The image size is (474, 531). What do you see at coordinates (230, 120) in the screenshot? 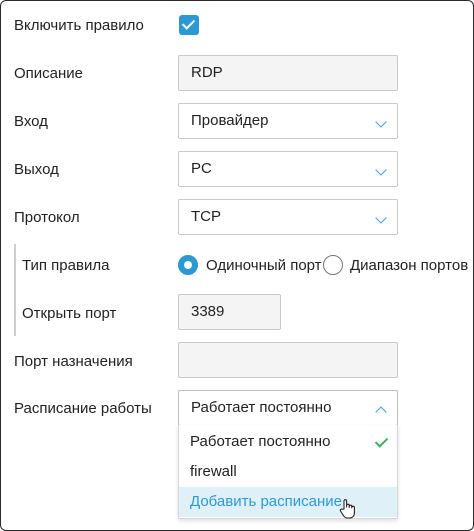
I see `input-select-value: Провайдер` at bounding box center [230, 120].